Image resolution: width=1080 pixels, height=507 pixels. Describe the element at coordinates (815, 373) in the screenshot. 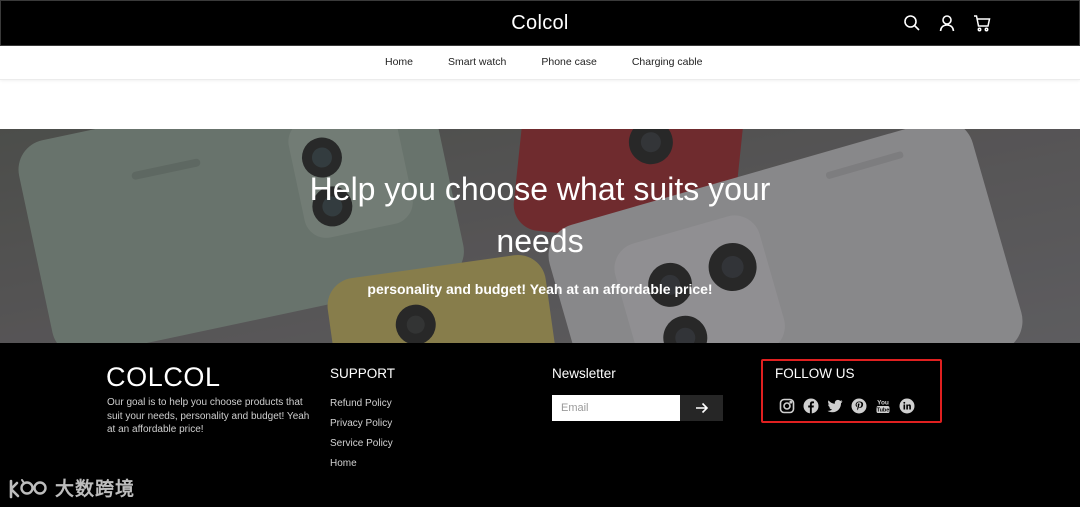

I see `follow-us-heading: FOLLOW US` at that location.